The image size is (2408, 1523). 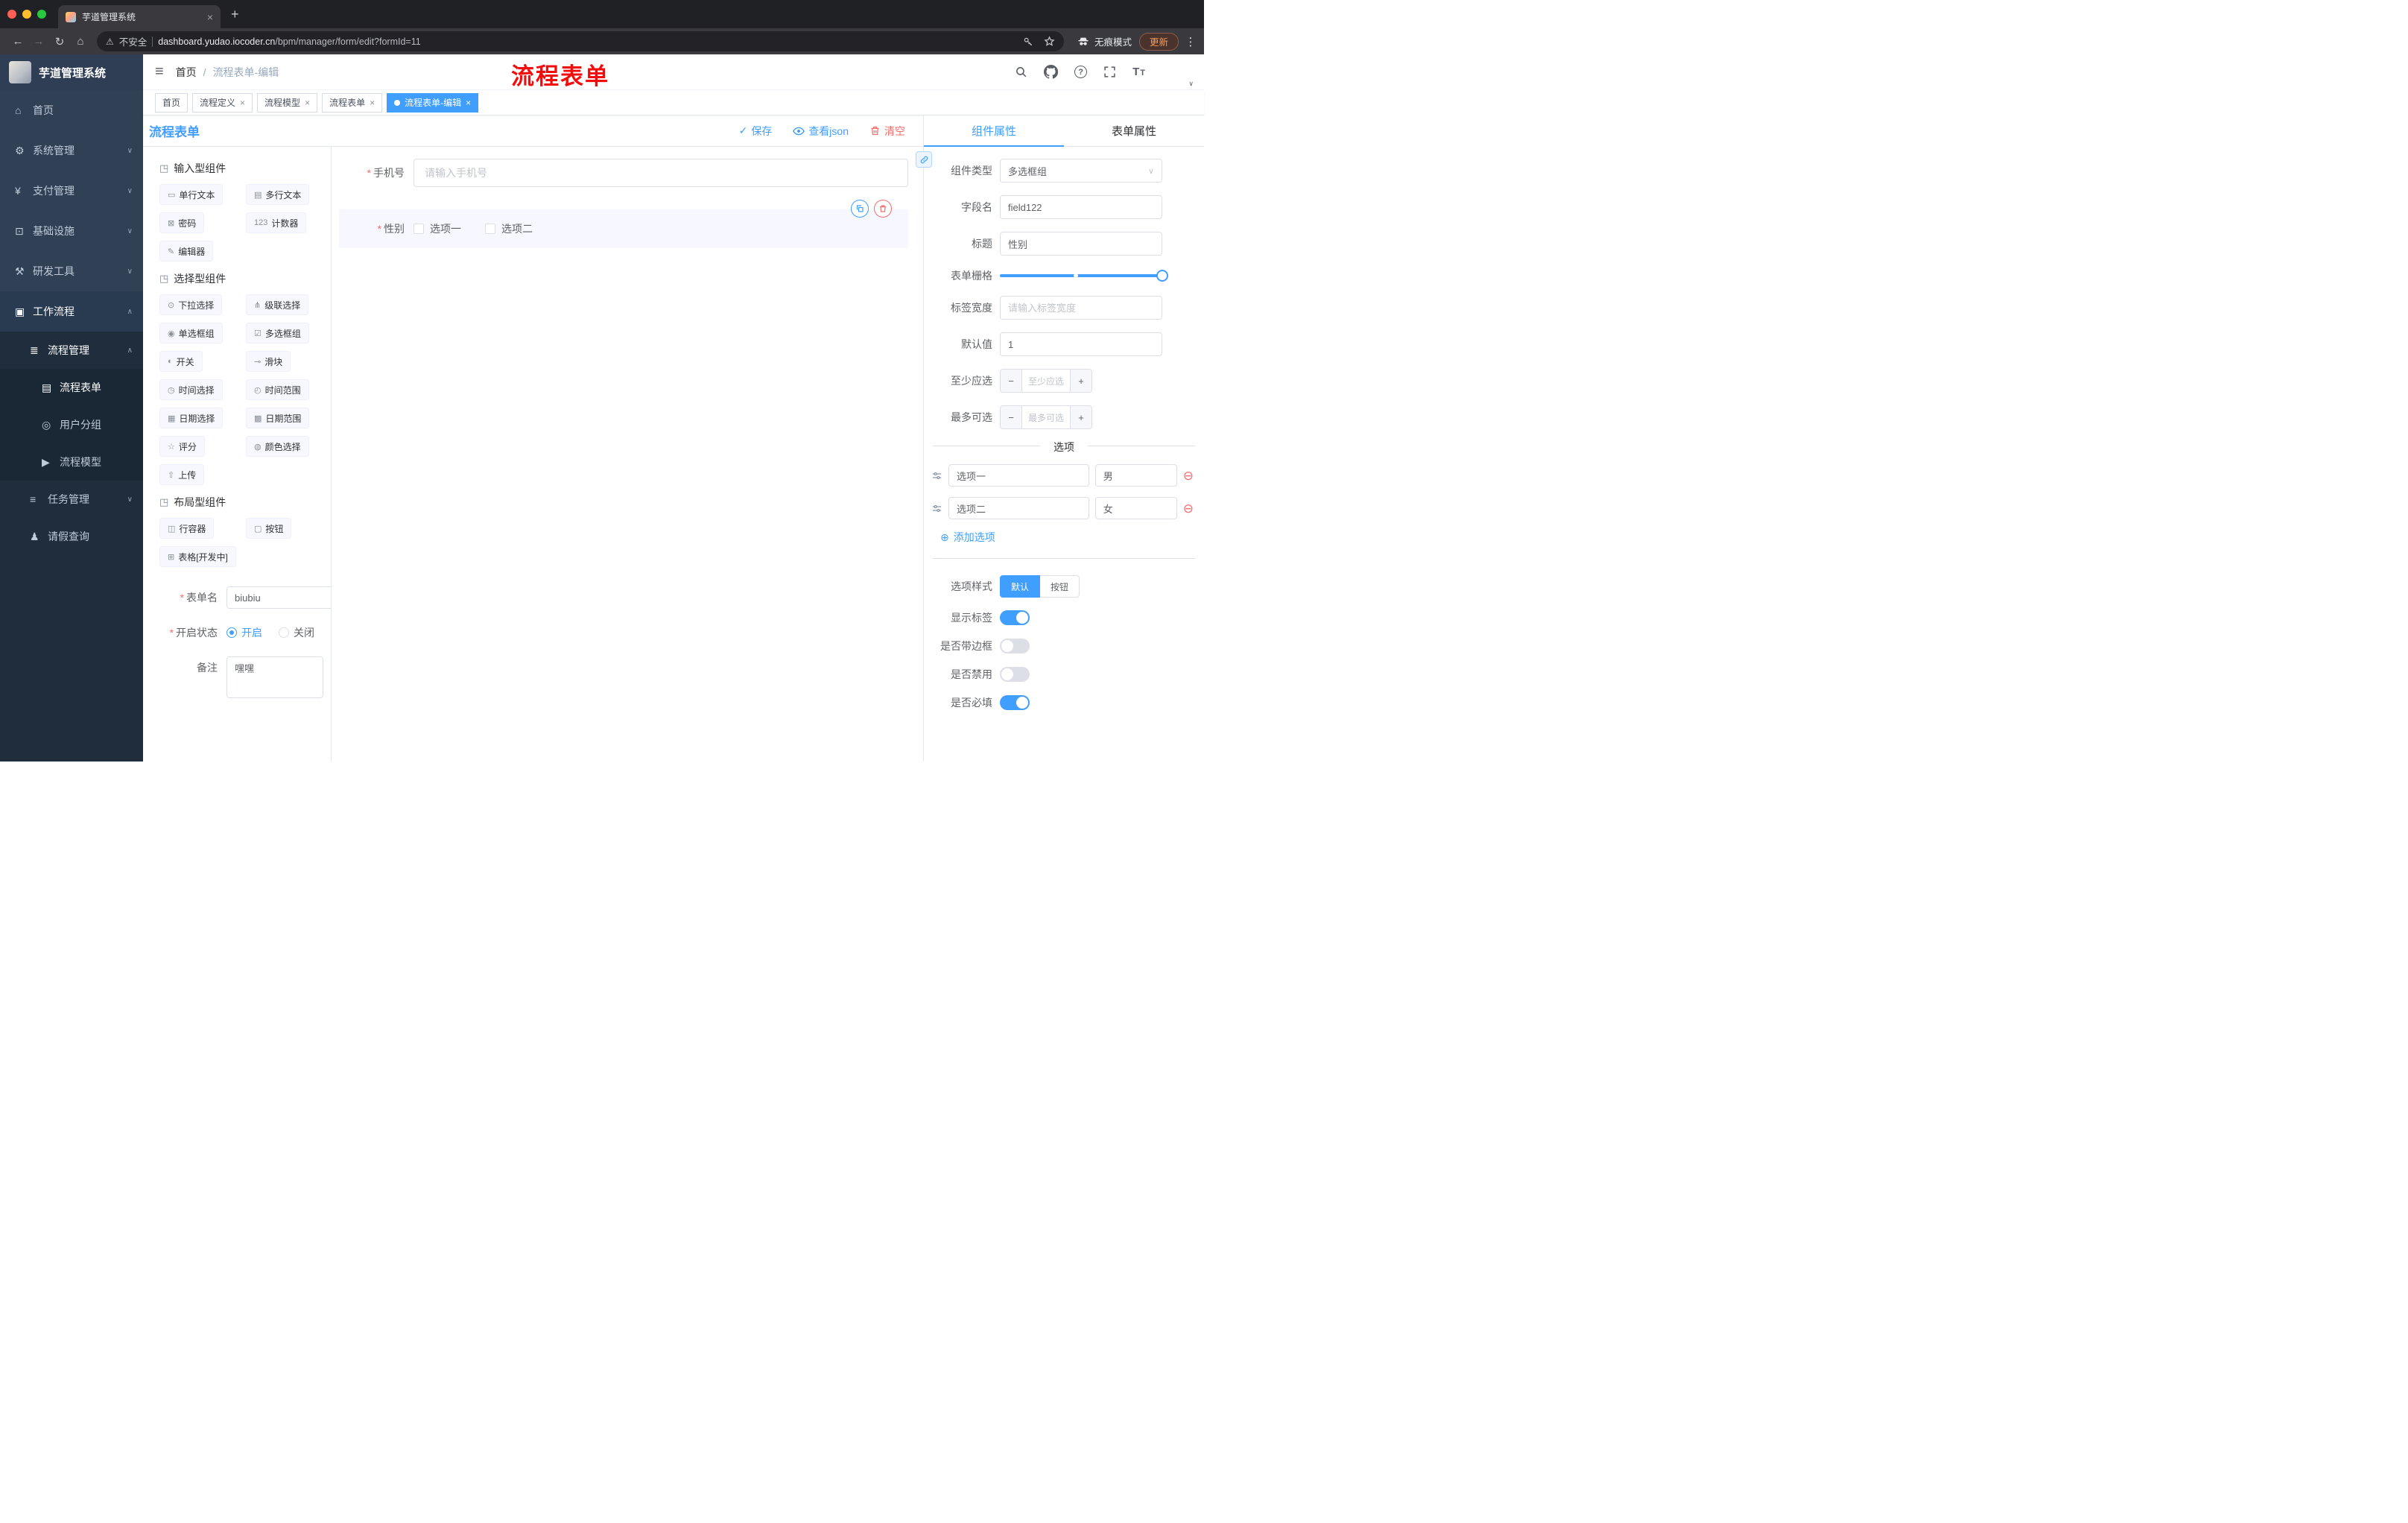 I want to click on new-tab-button: +, so click(x=235, y=14).